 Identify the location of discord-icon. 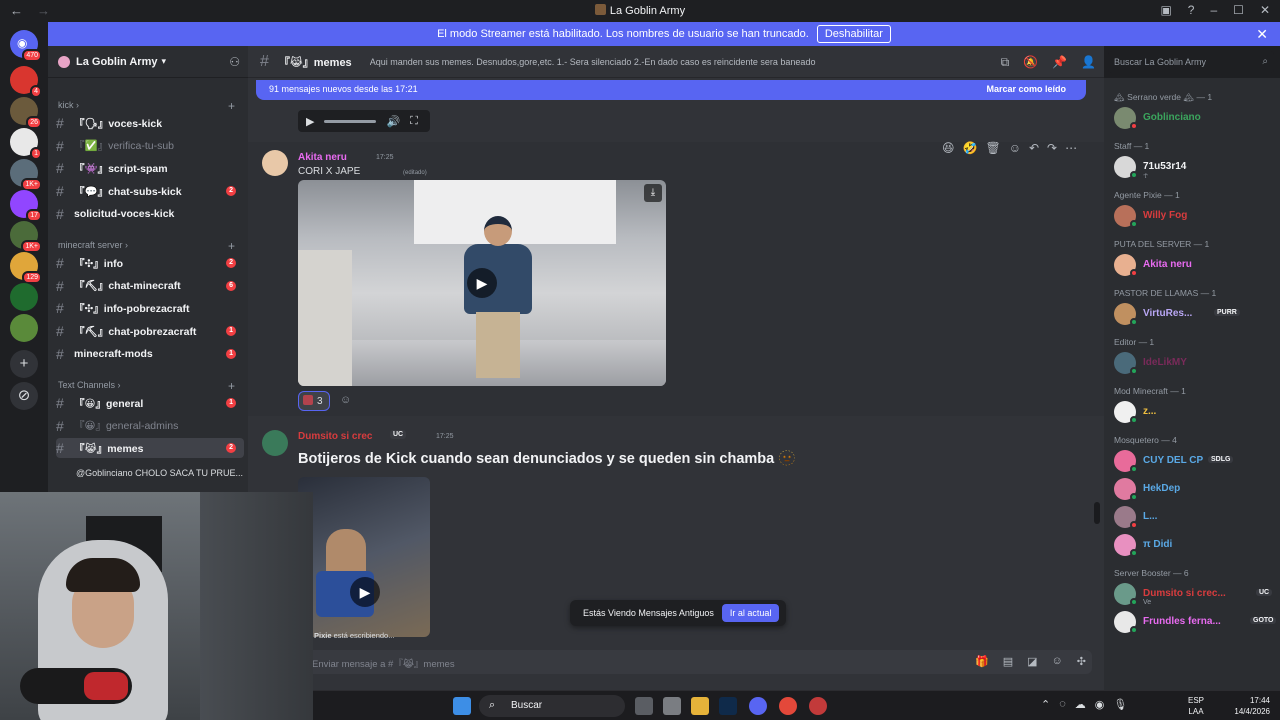
(758, 706).